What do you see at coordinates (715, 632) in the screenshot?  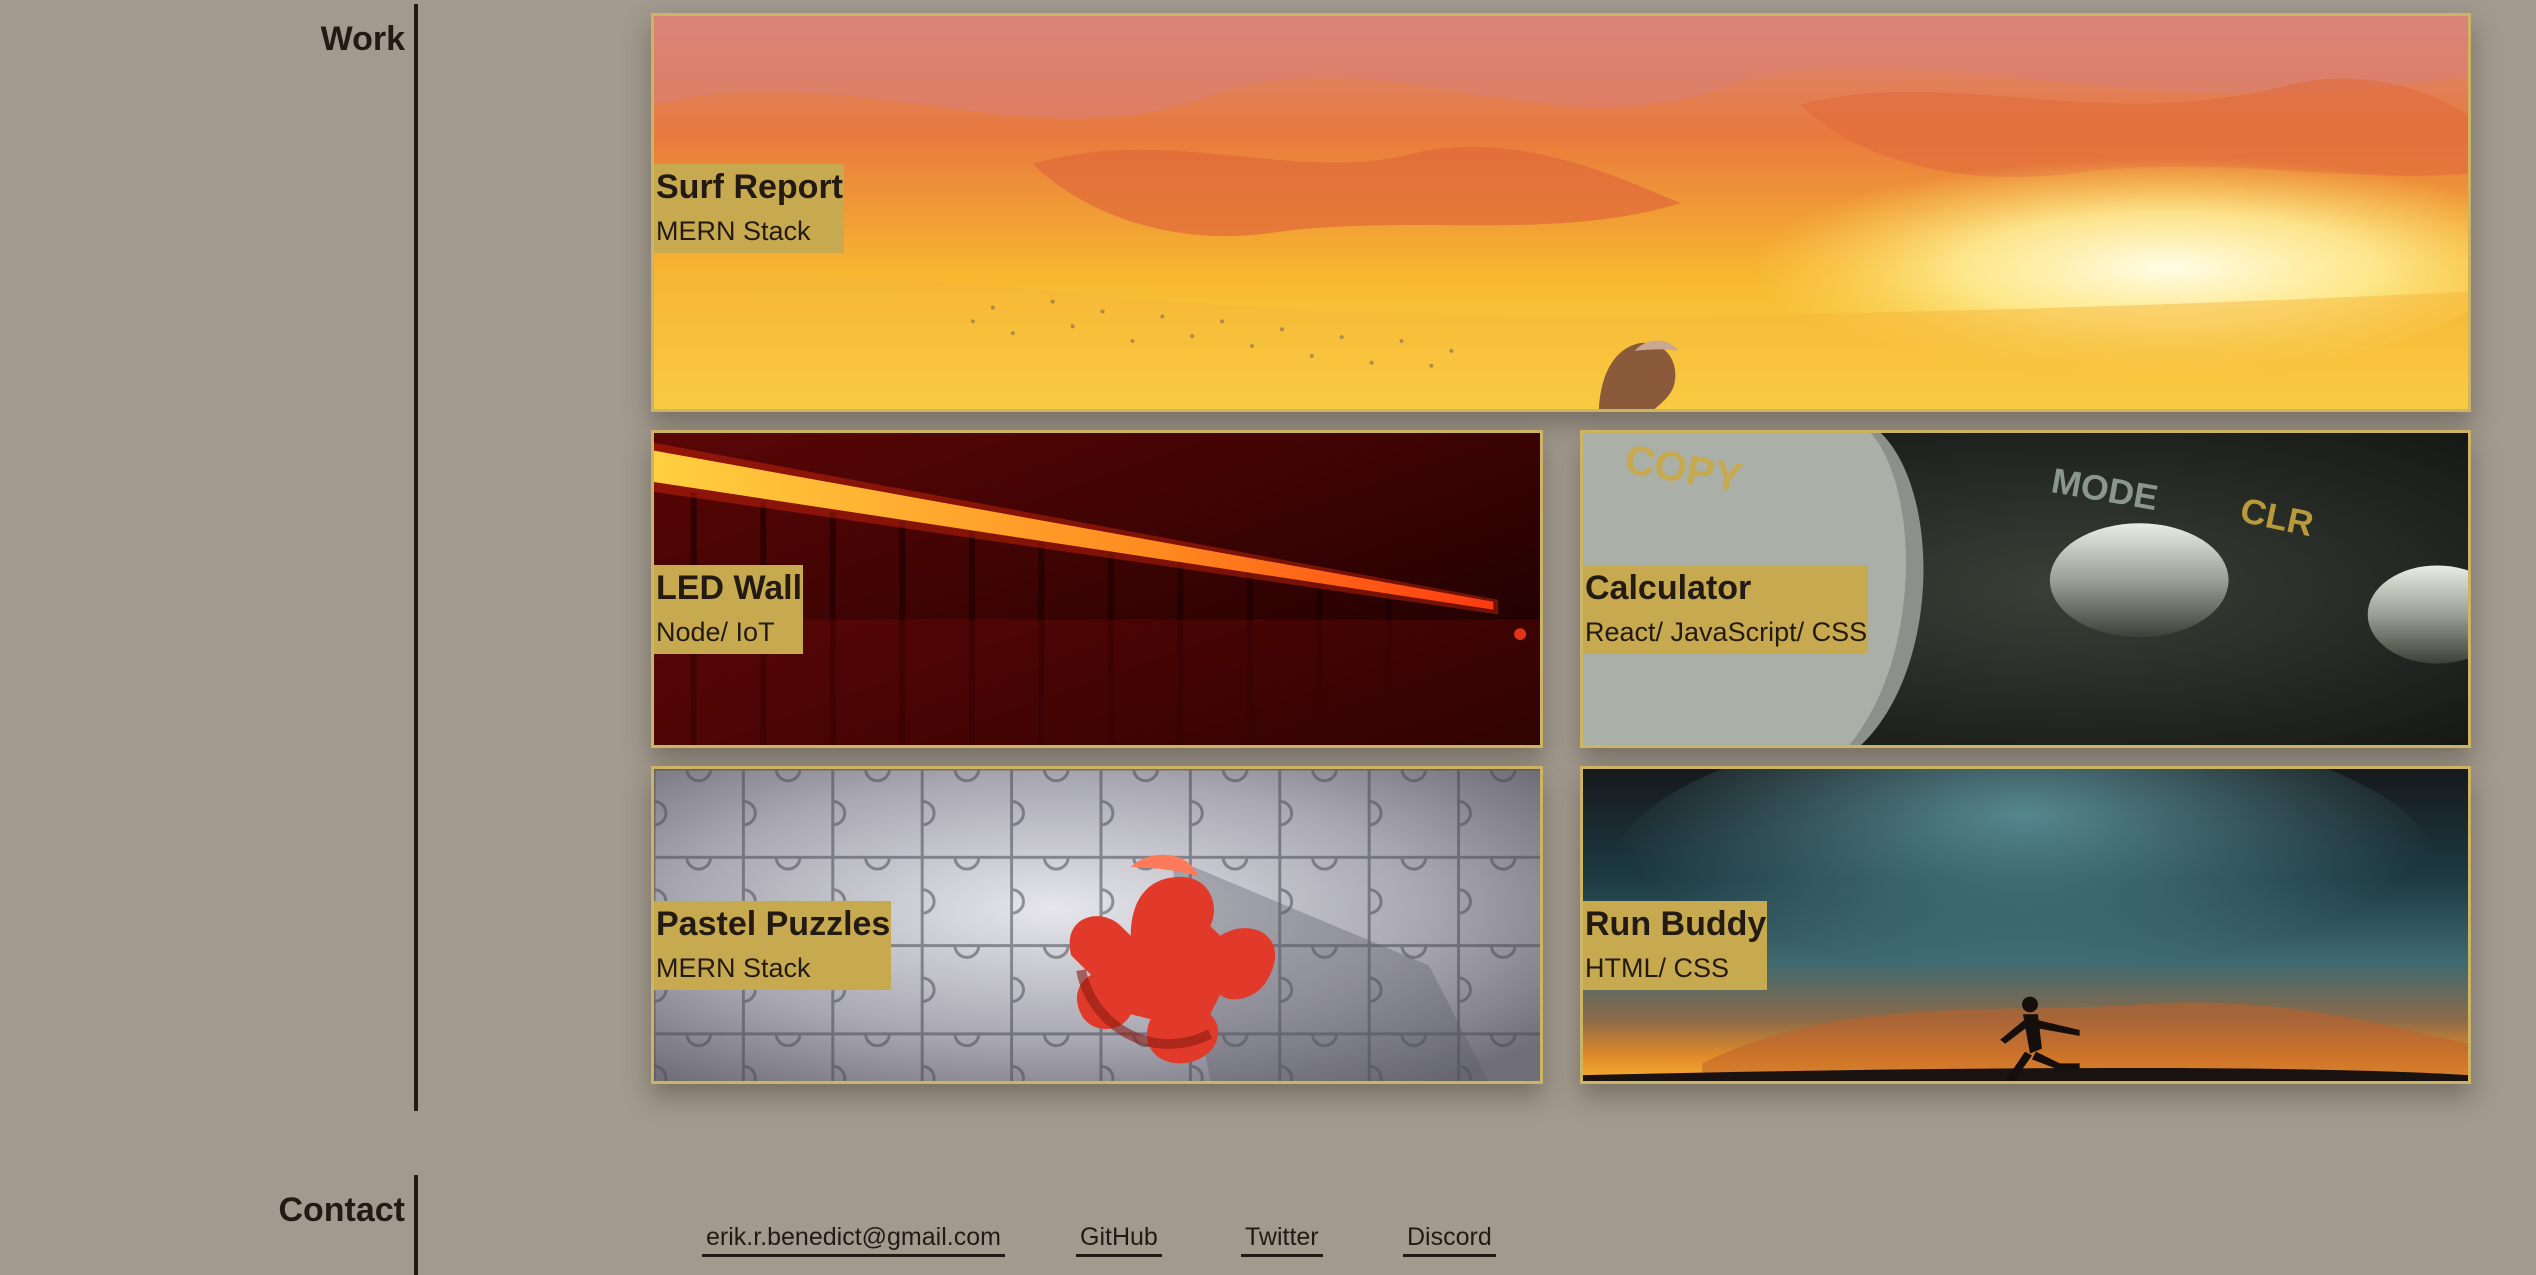 I see `project-stack: Node/ IoT` at bounding box center [715, 632].